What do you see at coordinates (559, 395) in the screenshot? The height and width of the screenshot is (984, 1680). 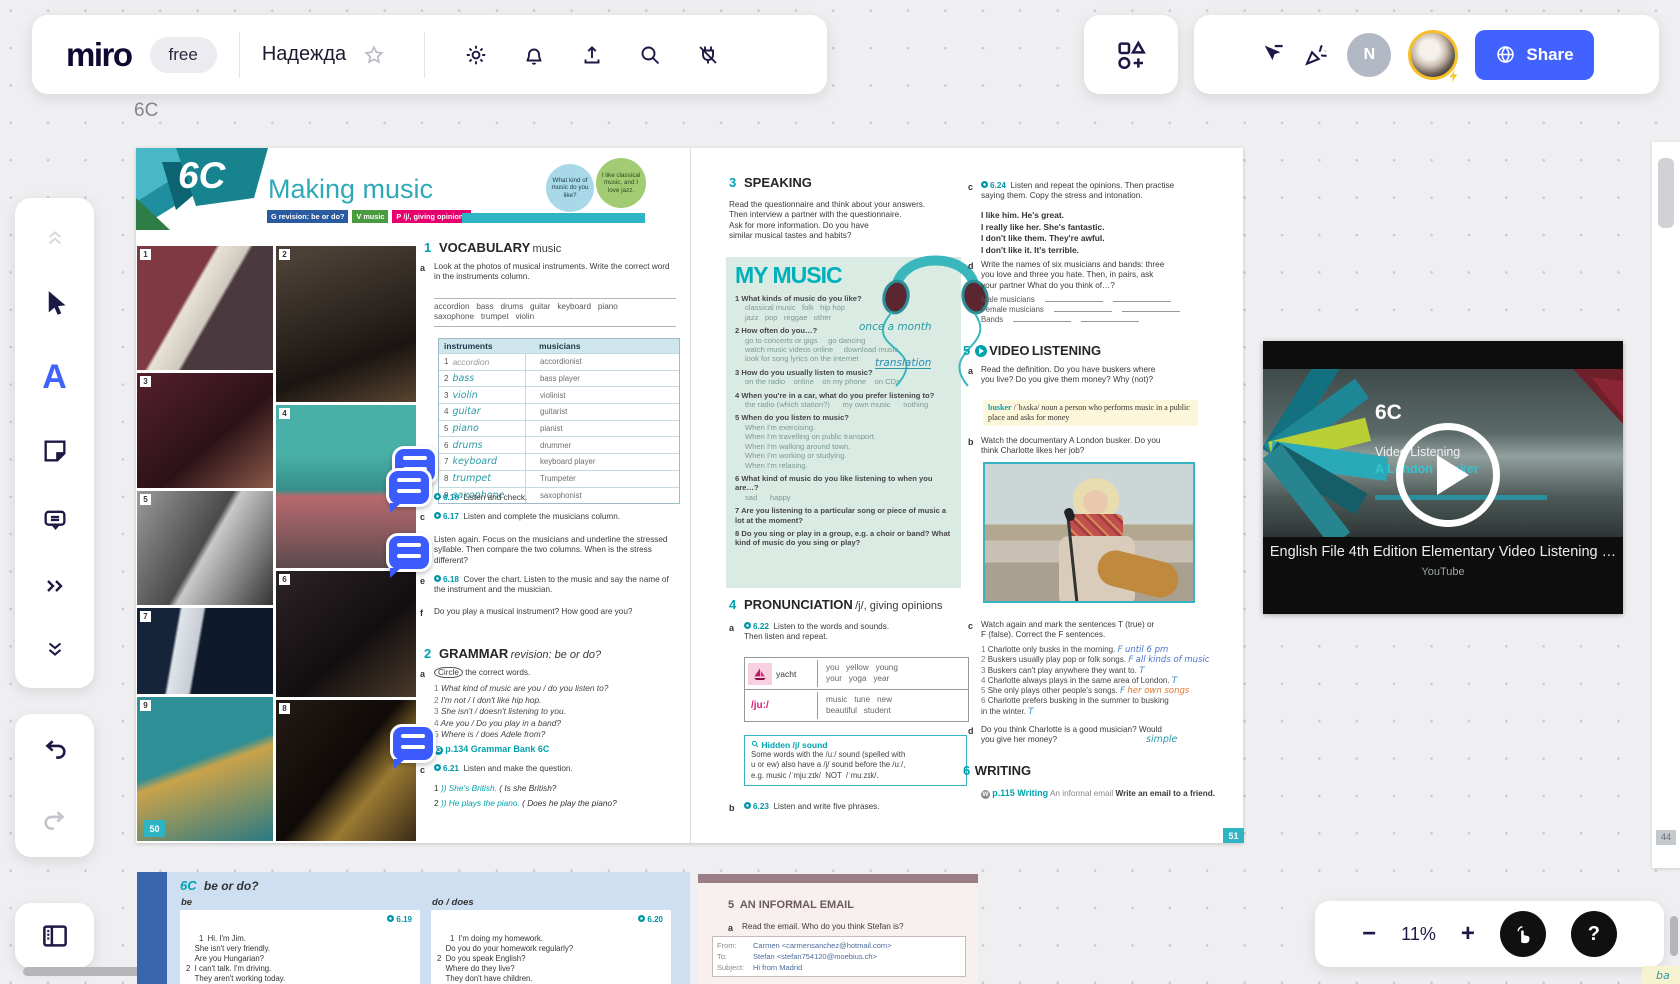 I see `vocab-row: 3 violin violinist` at bounding box center [559, 395].